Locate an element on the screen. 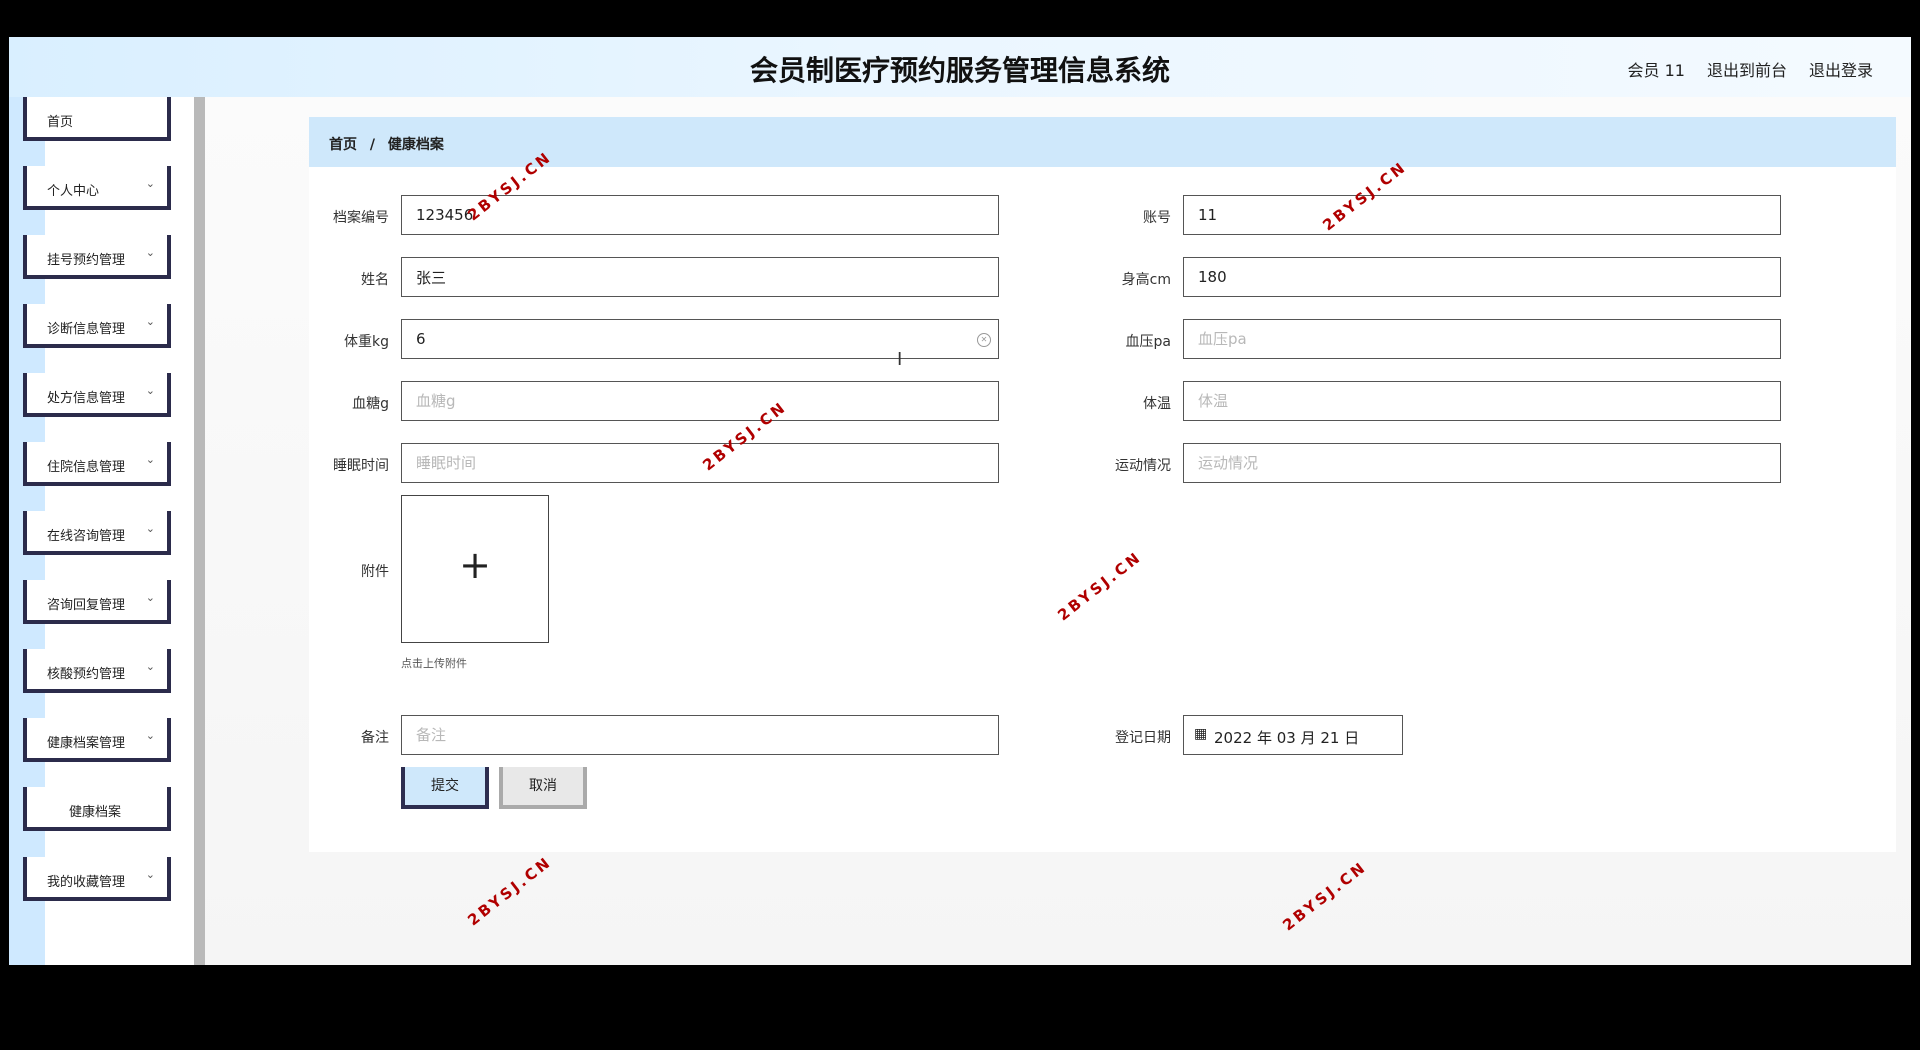 This screenshot has width=1920, height=1050. weight-label: 体重kg is located at coordinates (366, 342).